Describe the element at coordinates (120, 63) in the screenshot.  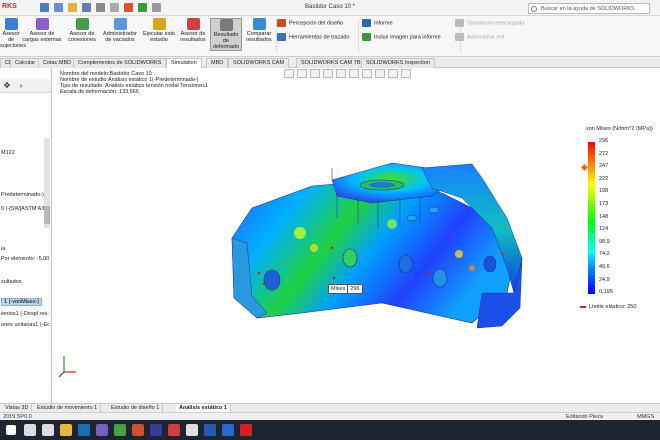
I see `tab-3: Complementos de SOLIDWORKS` at that location.